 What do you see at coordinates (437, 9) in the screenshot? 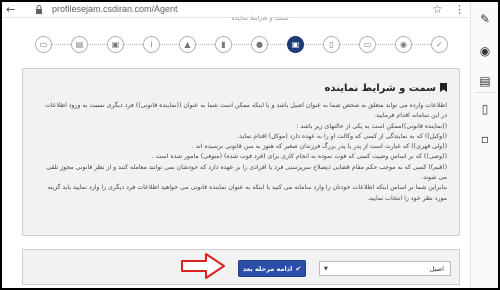
I see `star-icon: ☆` at bounding box center [437, 9].